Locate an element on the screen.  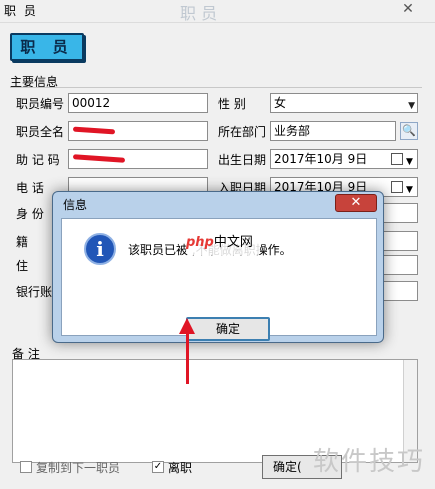
resigned-checkbox: ✓ is located at coordinates (158, 467).